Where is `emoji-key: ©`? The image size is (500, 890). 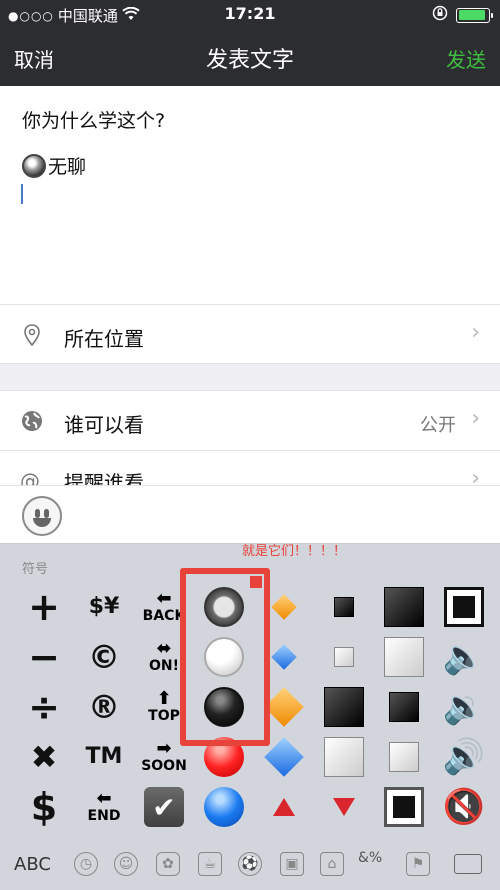
emoji-key: © is located at coordinates (104, 657).